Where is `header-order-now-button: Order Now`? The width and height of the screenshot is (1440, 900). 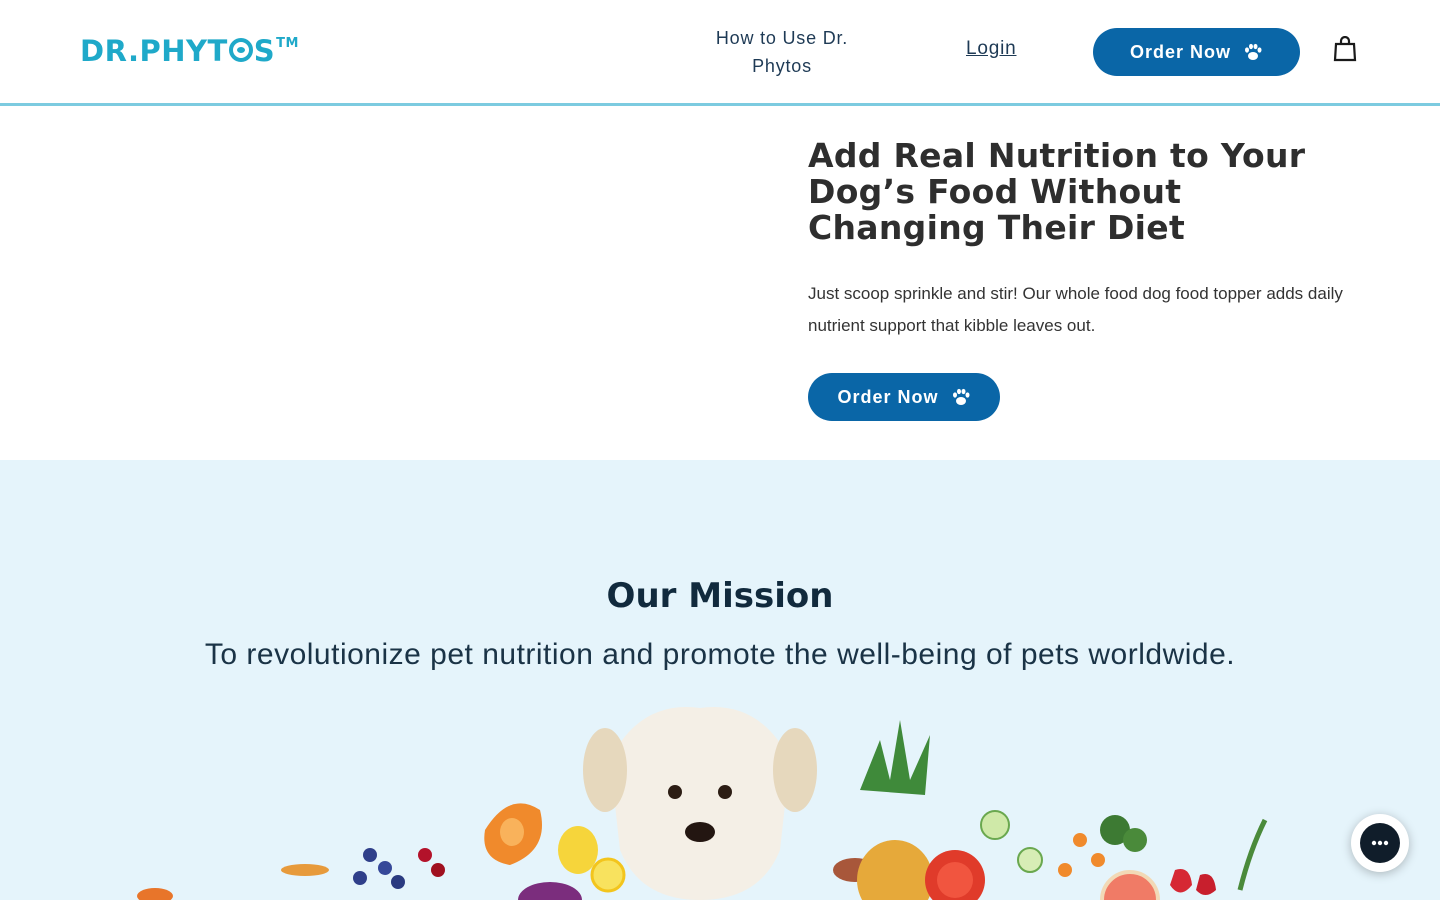
header-order-now-button: Order Now is located at coordinates (1196, 52).